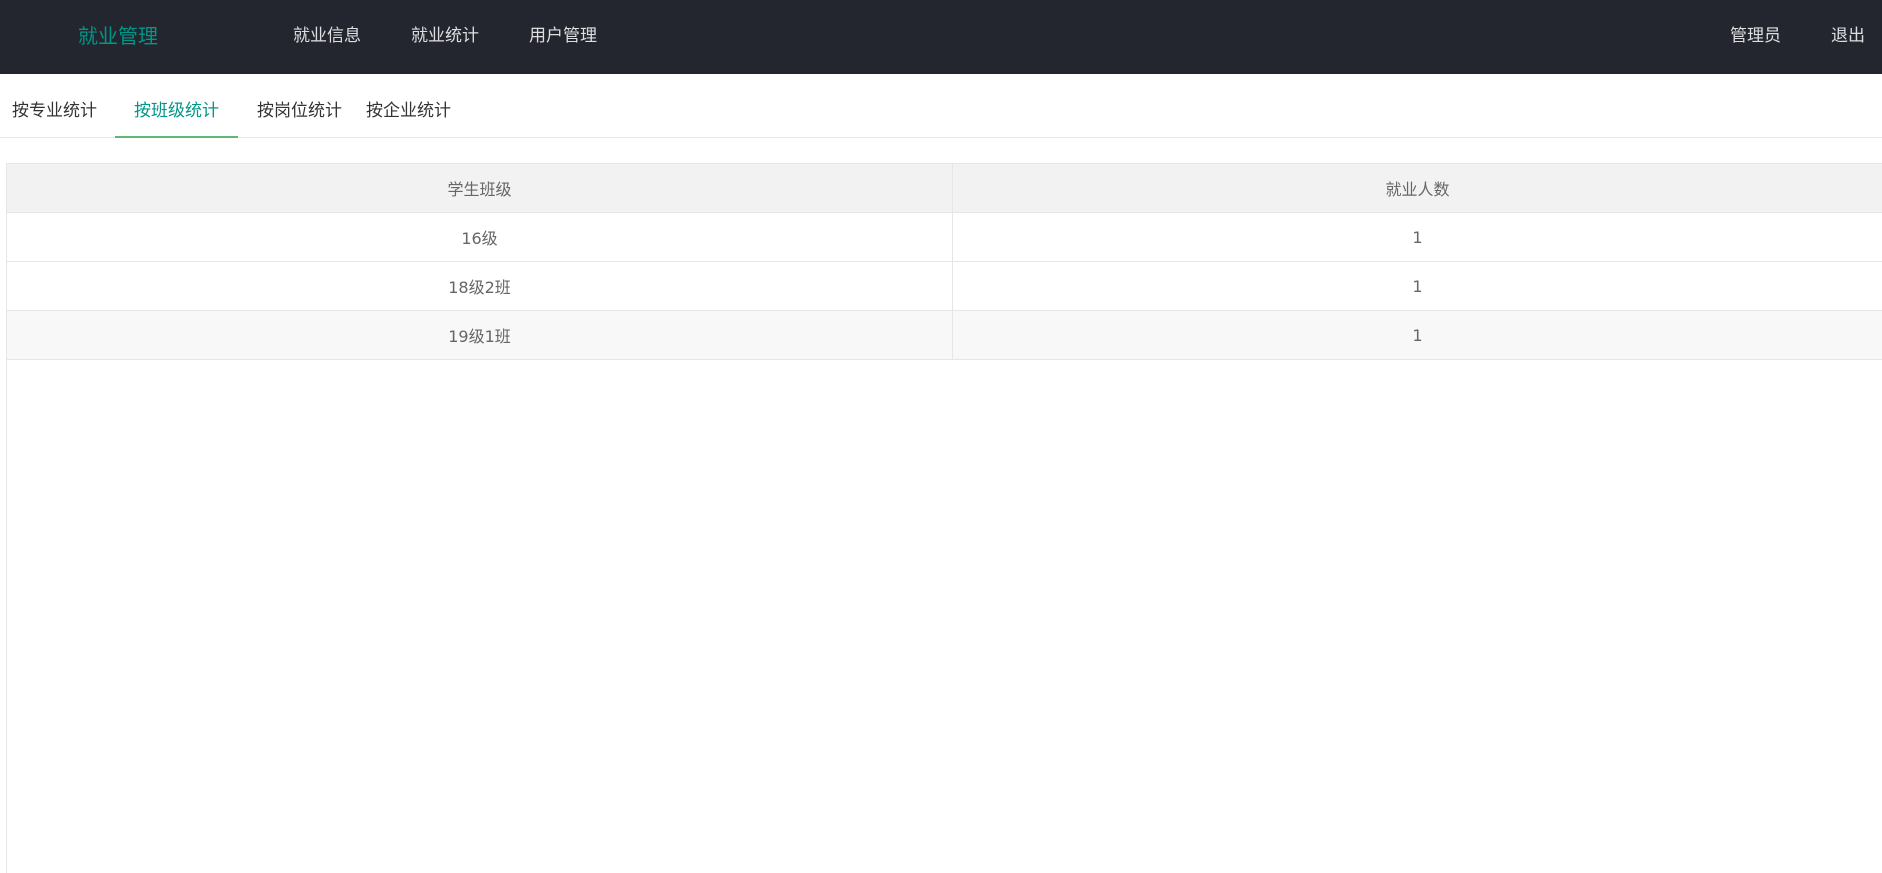 This screenshot has height=873, width=1882. Describe the element at coordinates (480, 188) in the screenshot. I see `column-header-class: 学生班级` at that location.